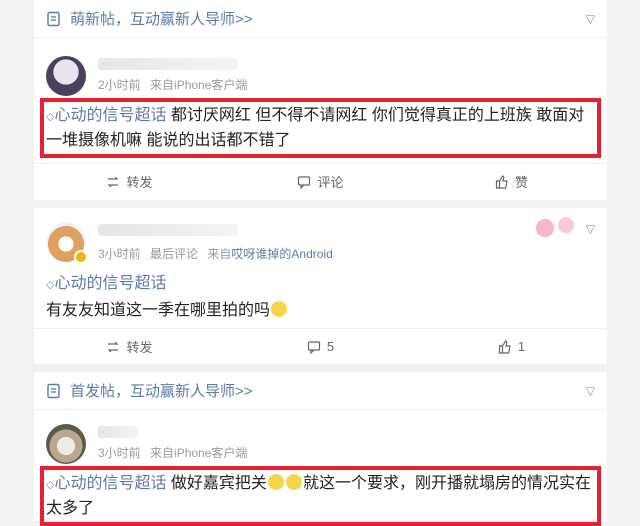  I want to click on post-card-header: 首发帖，互动赢新人导师>> ▽, so click(320, 391).